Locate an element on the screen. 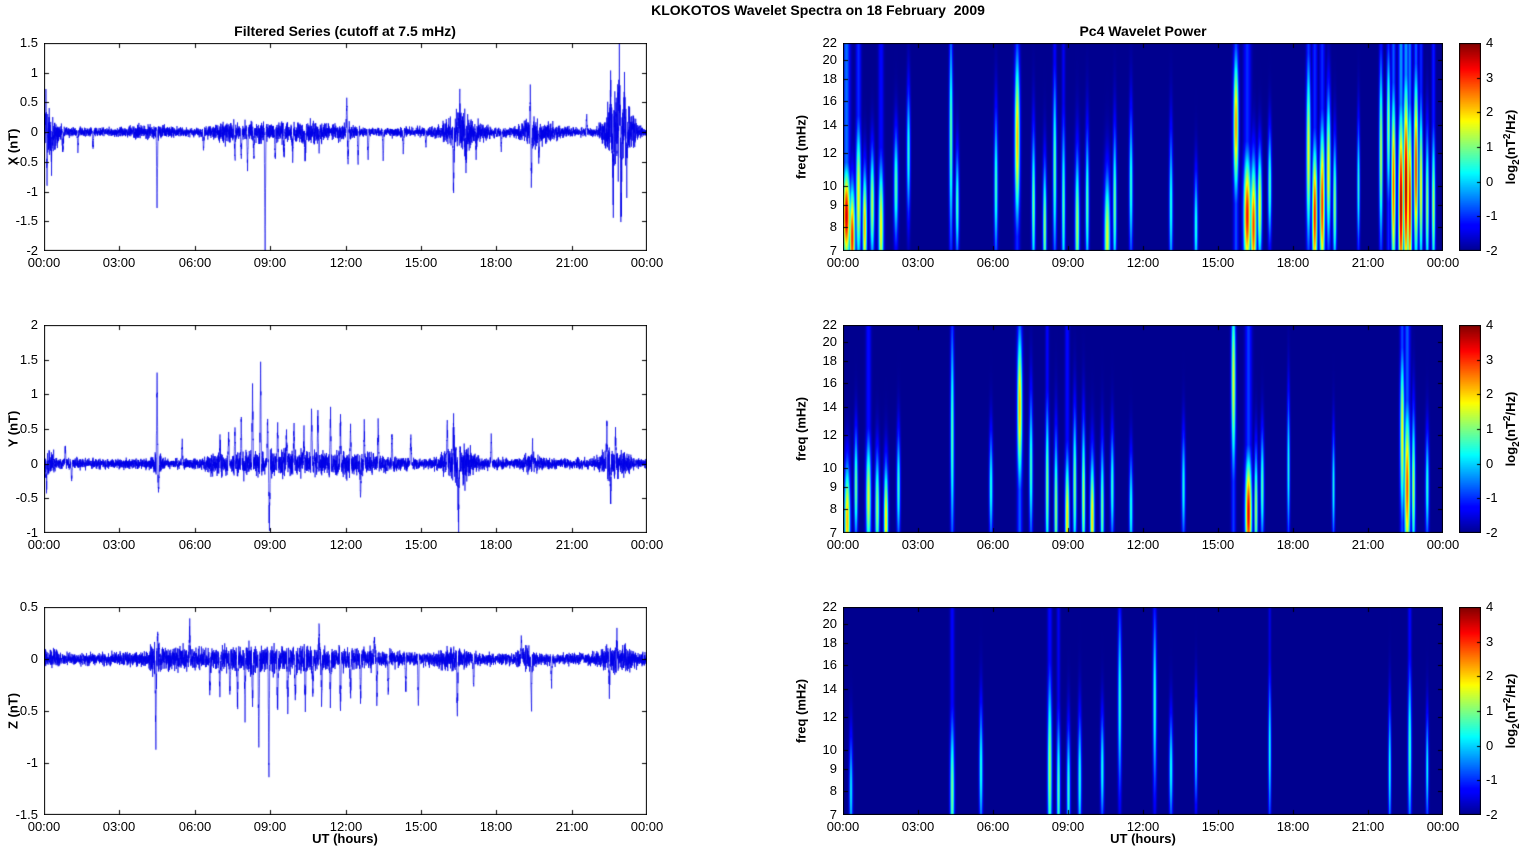 This screenshot has height=851, width=1526. colorbar-tick-label: 4 is located at coordinates (1490, 324).